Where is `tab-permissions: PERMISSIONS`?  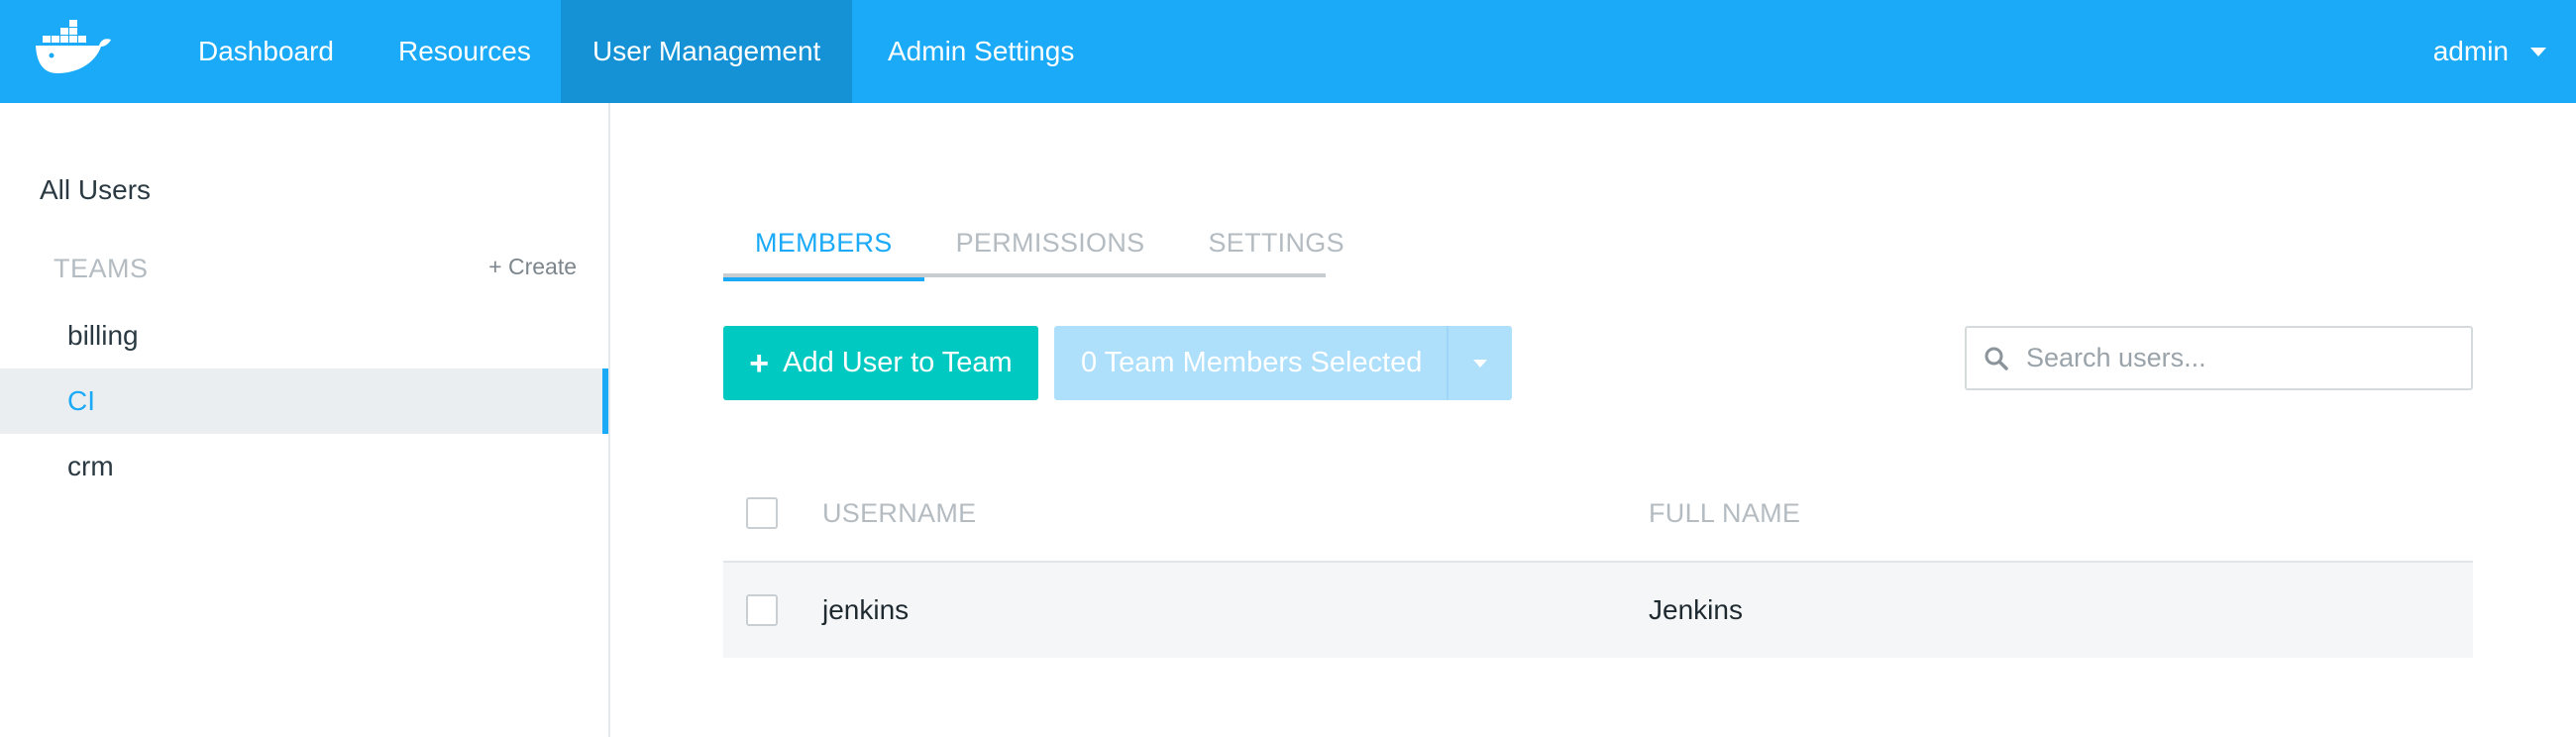 tab-permissions: PERMISSIONS is located at coordinates (1050, 243).